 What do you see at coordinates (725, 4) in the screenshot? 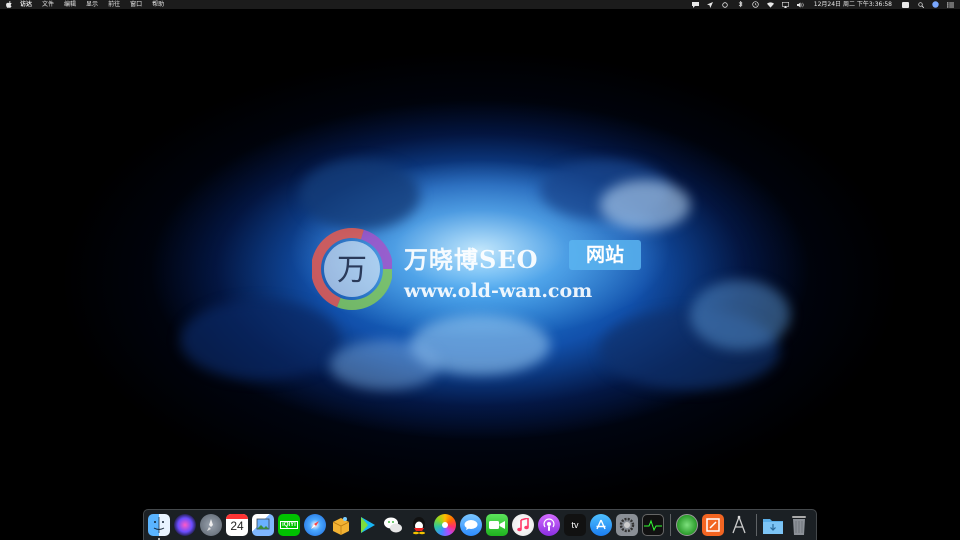
I see `circle-arrow-icon` at bounding box center [725, 4].